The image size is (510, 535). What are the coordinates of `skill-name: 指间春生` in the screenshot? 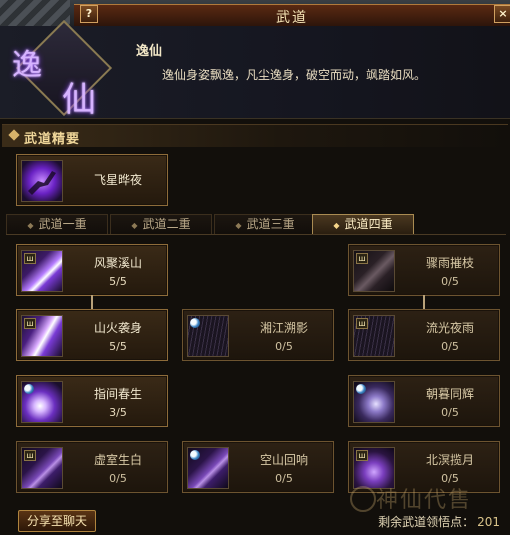 It's located at (117, 394).